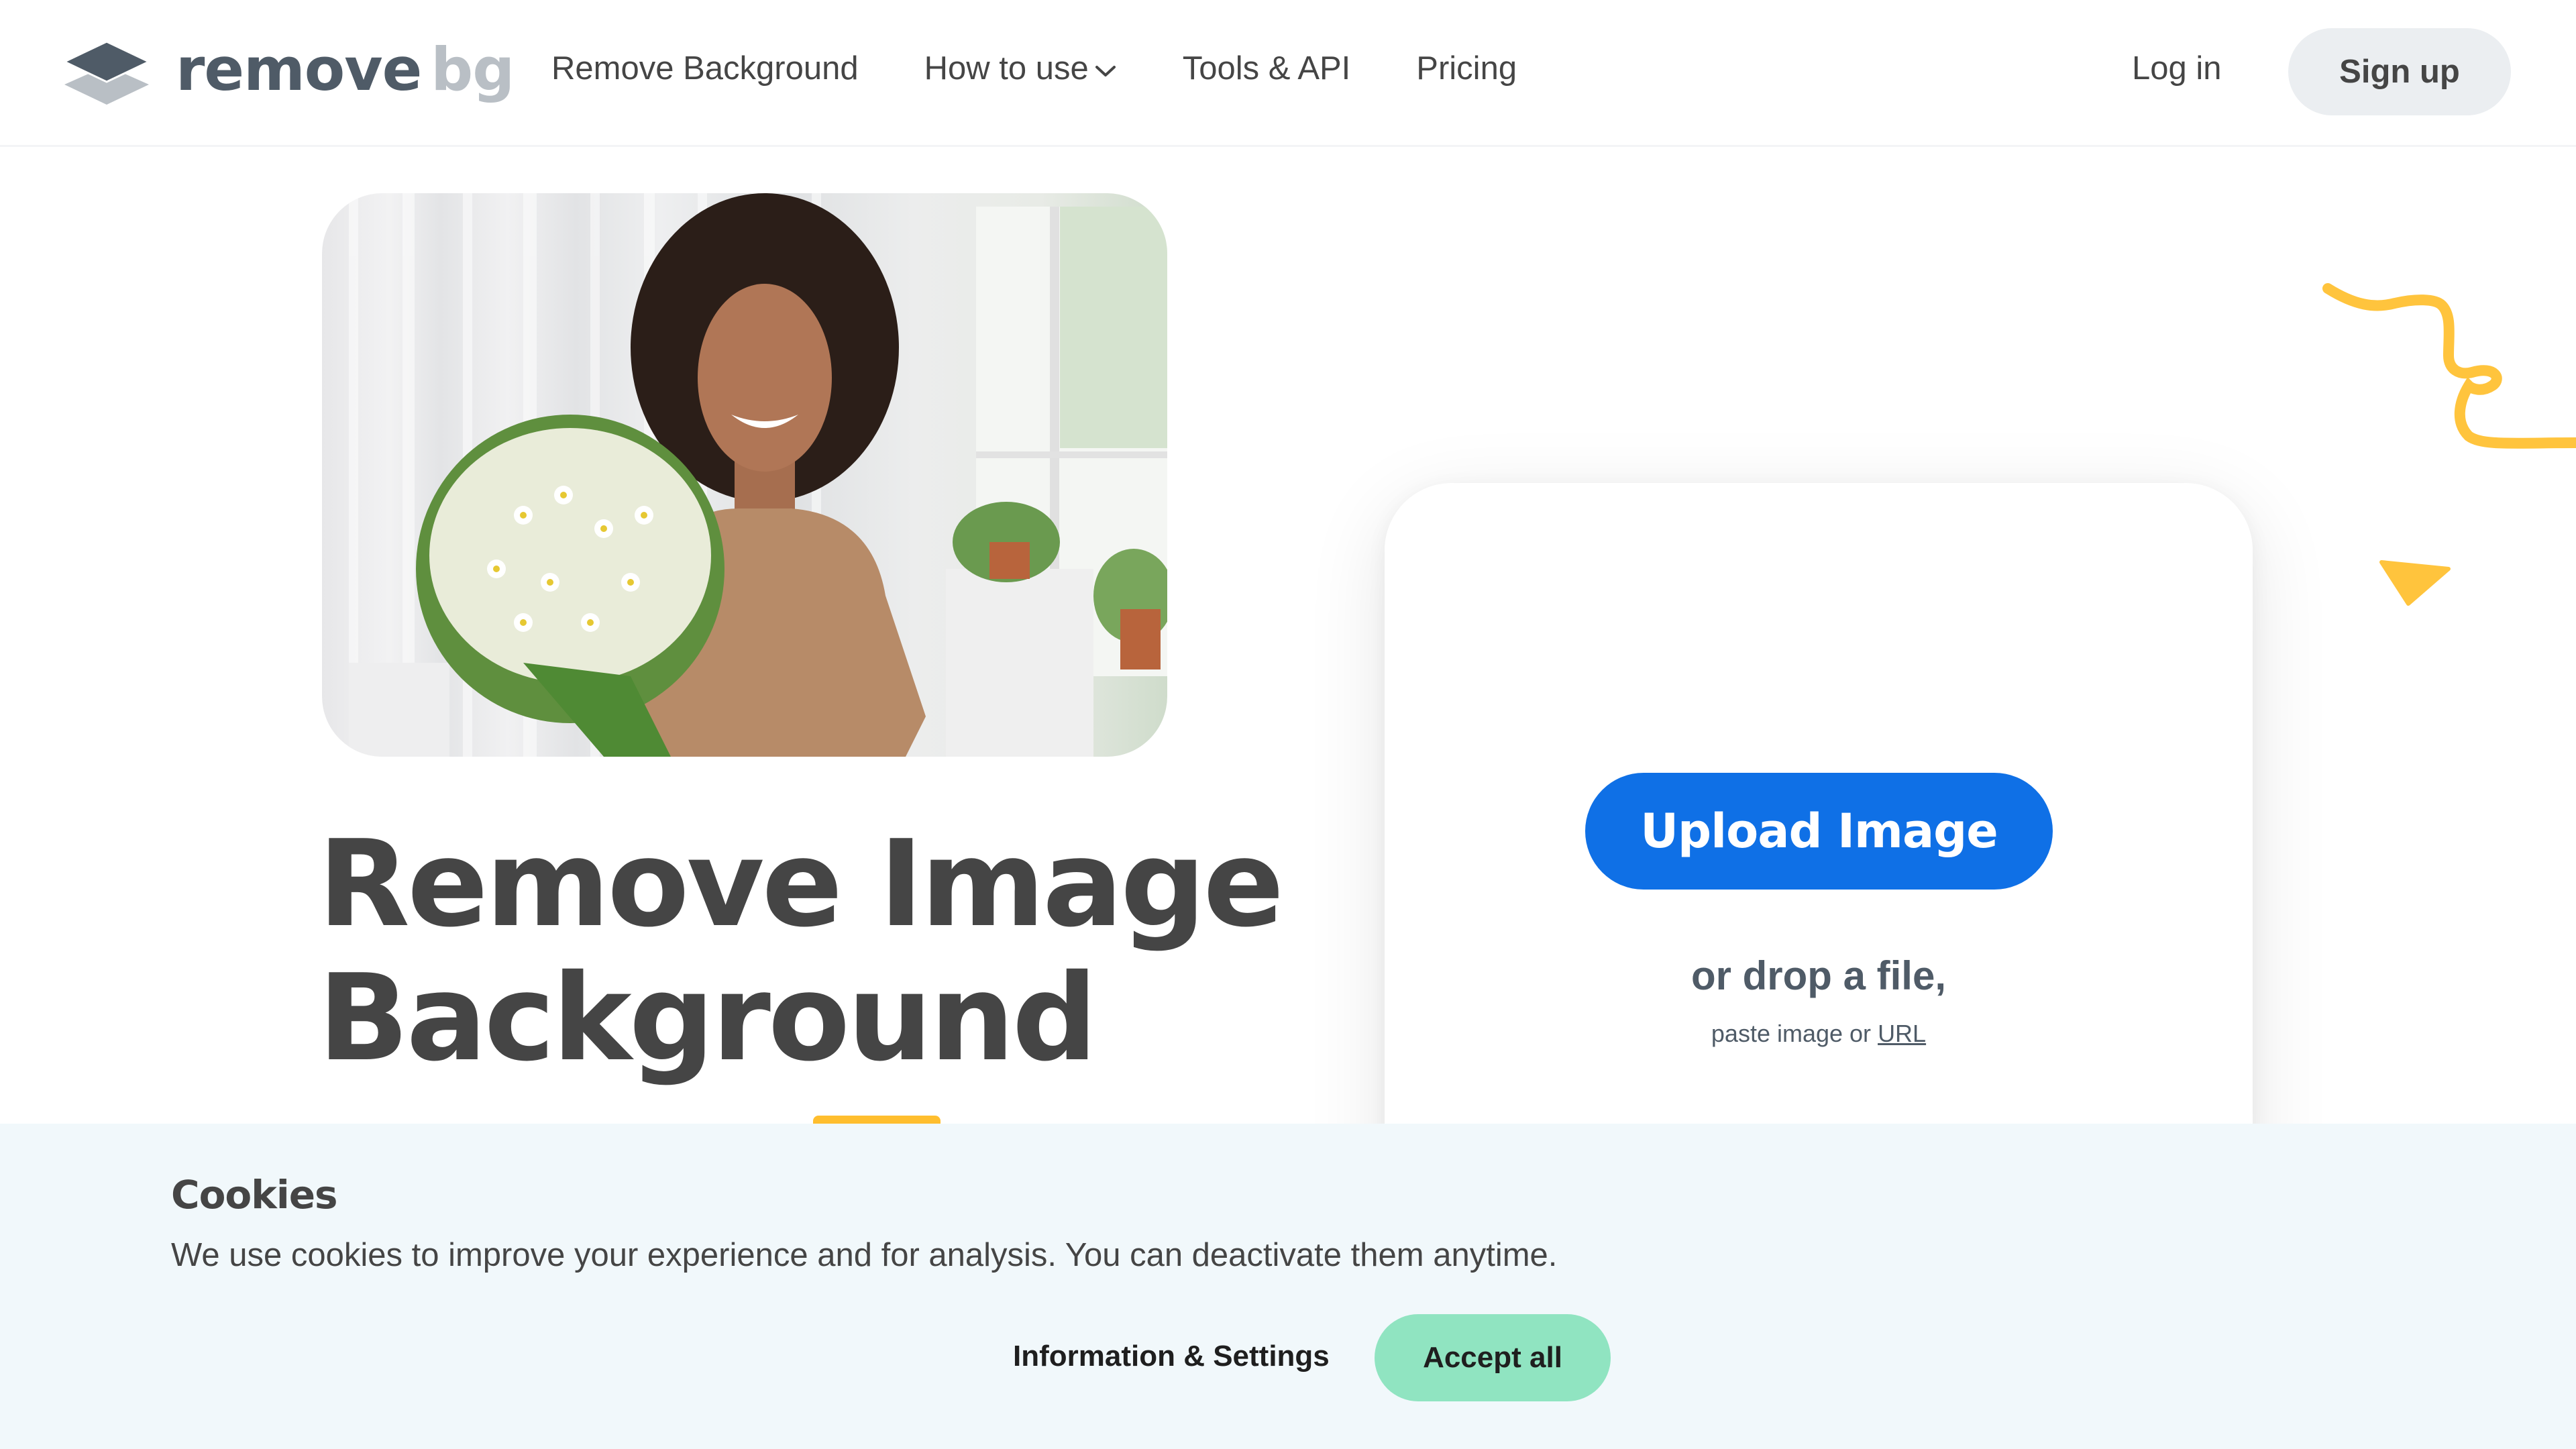  I want to click on nav-tools-api: Tools & API, so click(1267, 68).